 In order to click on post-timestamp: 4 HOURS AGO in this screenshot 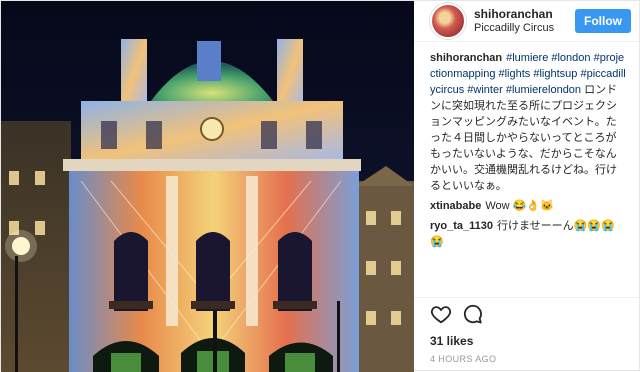, I will do `click(526, 359)`.